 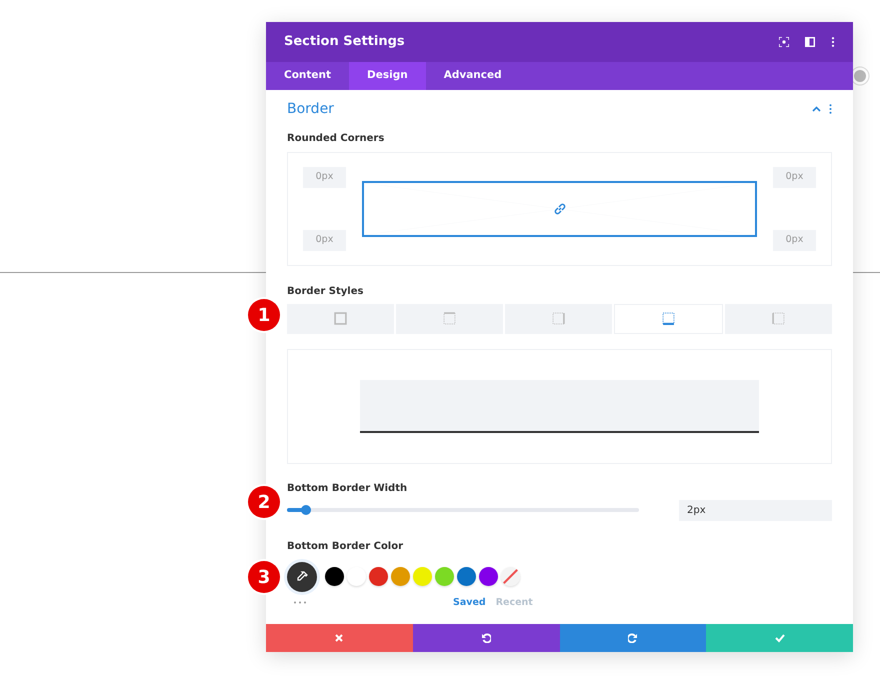 I want to click on eyedropper-icon, so click(x=302, y=576).